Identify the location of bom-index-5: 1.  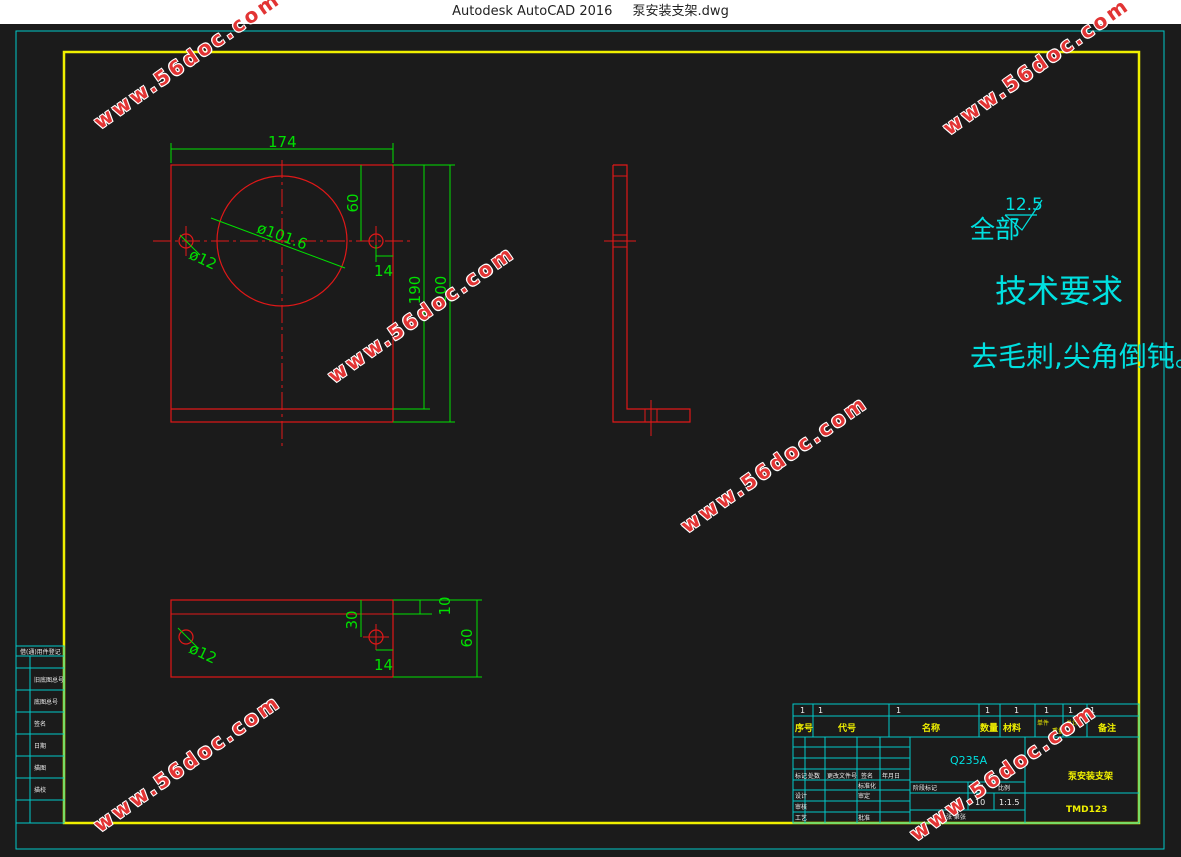
(1046, 710).